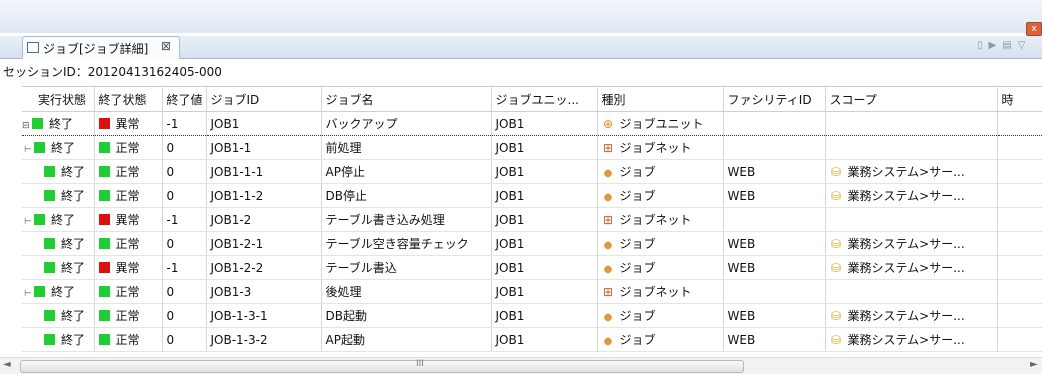 Image resolution: width=1042 pixels, height=382 pixels. What do you see at coordinates (1019, 99) in the screenshot?
I see `column-header: 時` at bounding box center [1019, 99].